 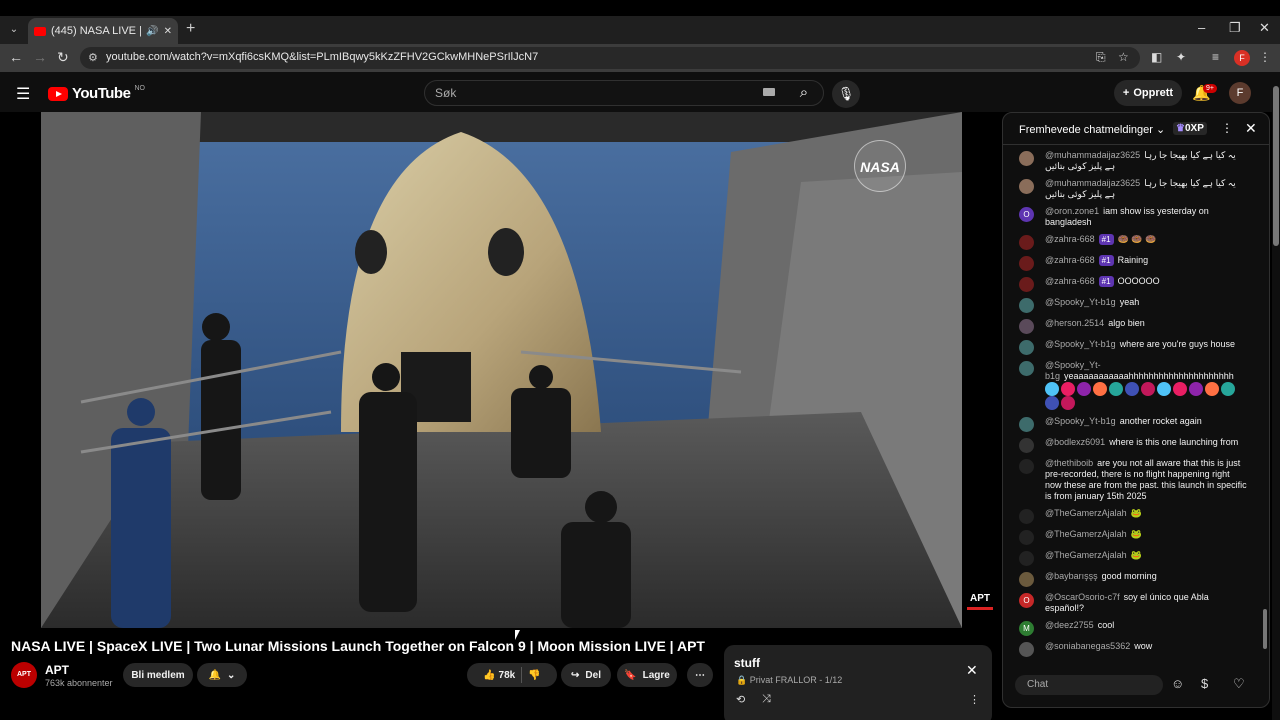 What do you see at coordinates (1072, 211) in the screenshot?
I see `chat-author-name: @oron.zone1` at bounding box center [1072, 211].